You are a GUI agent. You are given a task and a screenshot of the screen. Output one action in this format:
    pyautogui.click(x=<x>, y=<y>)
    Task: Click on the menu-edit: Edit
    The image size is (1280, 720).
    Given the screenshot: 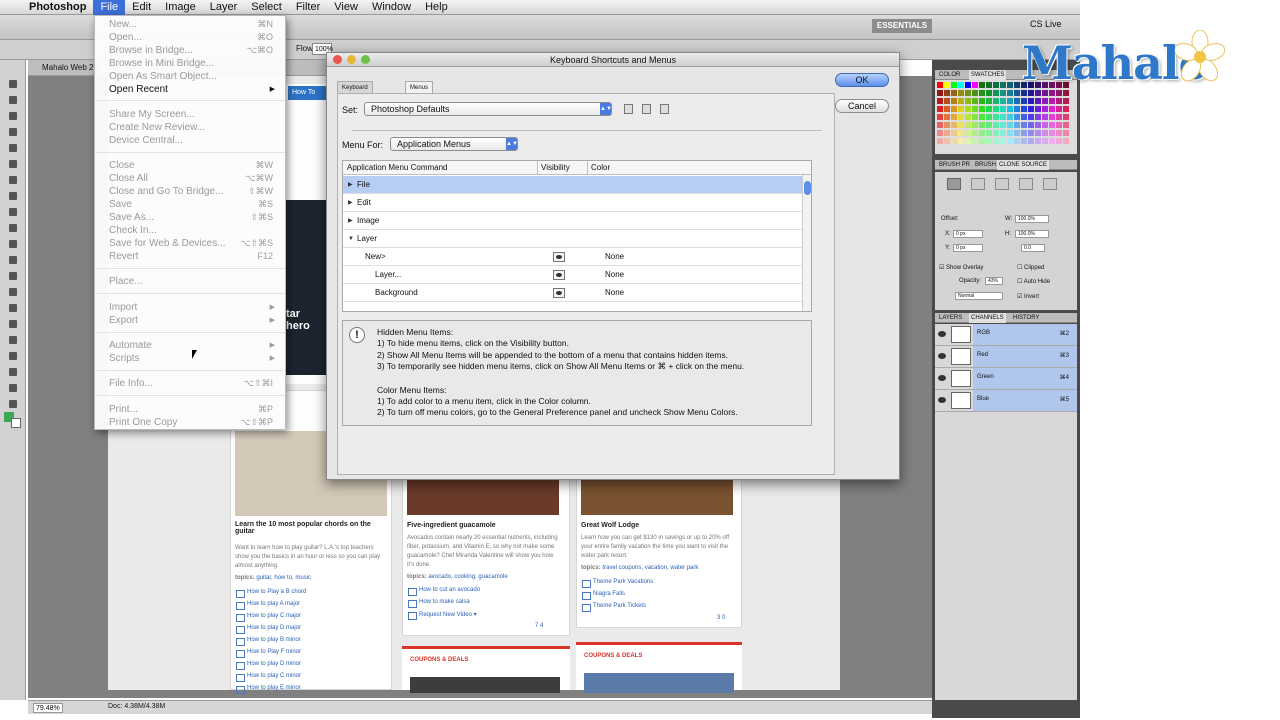 What is the action you would take?
    pyautogui.click(x=141, y=7)
    